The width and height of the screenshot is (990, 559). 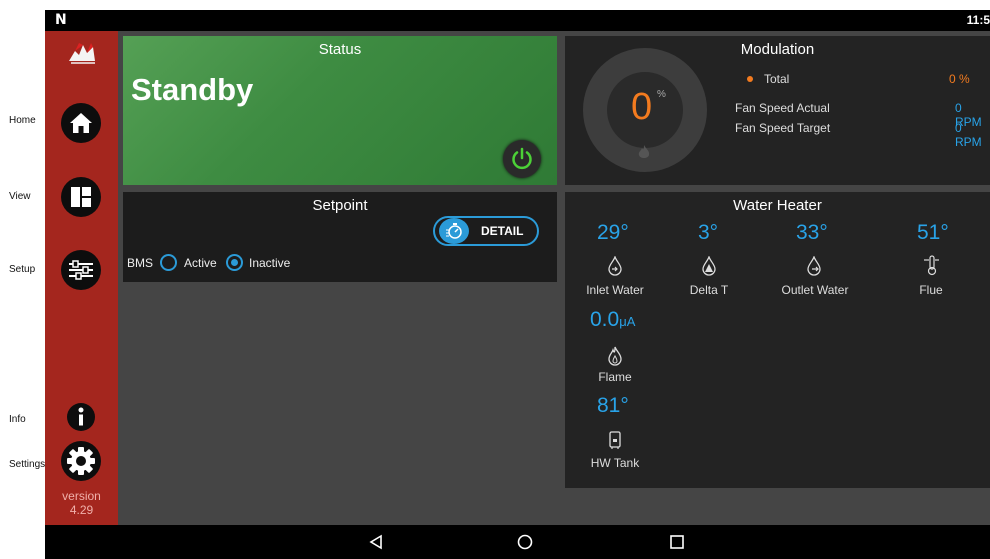 I want to click on version-number: 4.29, so click(x=81, y=510).